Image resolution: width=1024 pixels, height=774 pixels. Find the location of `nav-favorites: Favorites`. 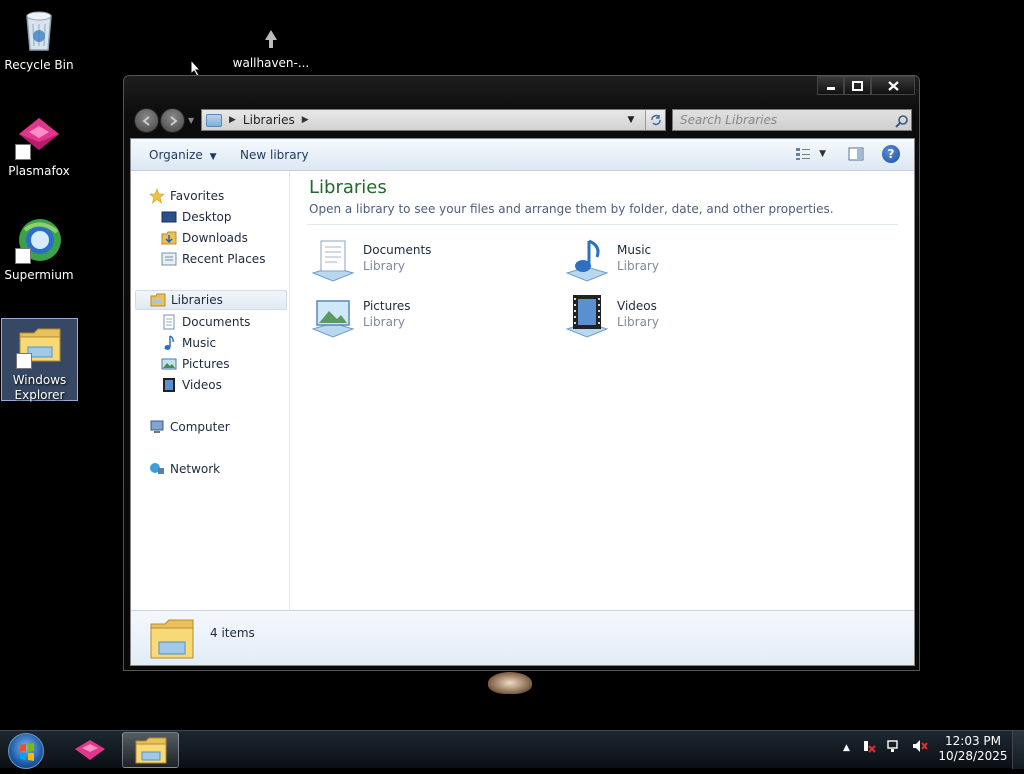

nav-favorites: Favorites is located at coordinates (186, 196).